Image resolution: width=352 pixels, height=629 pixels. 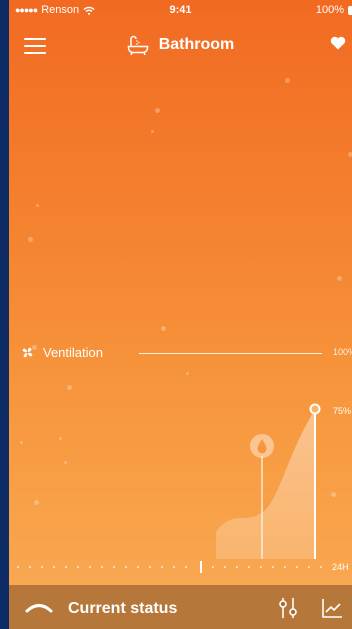 What do you see at coordinates (288, 608) in the screenshot?
I see `sliders-icon` at bounding box center [288, 608].